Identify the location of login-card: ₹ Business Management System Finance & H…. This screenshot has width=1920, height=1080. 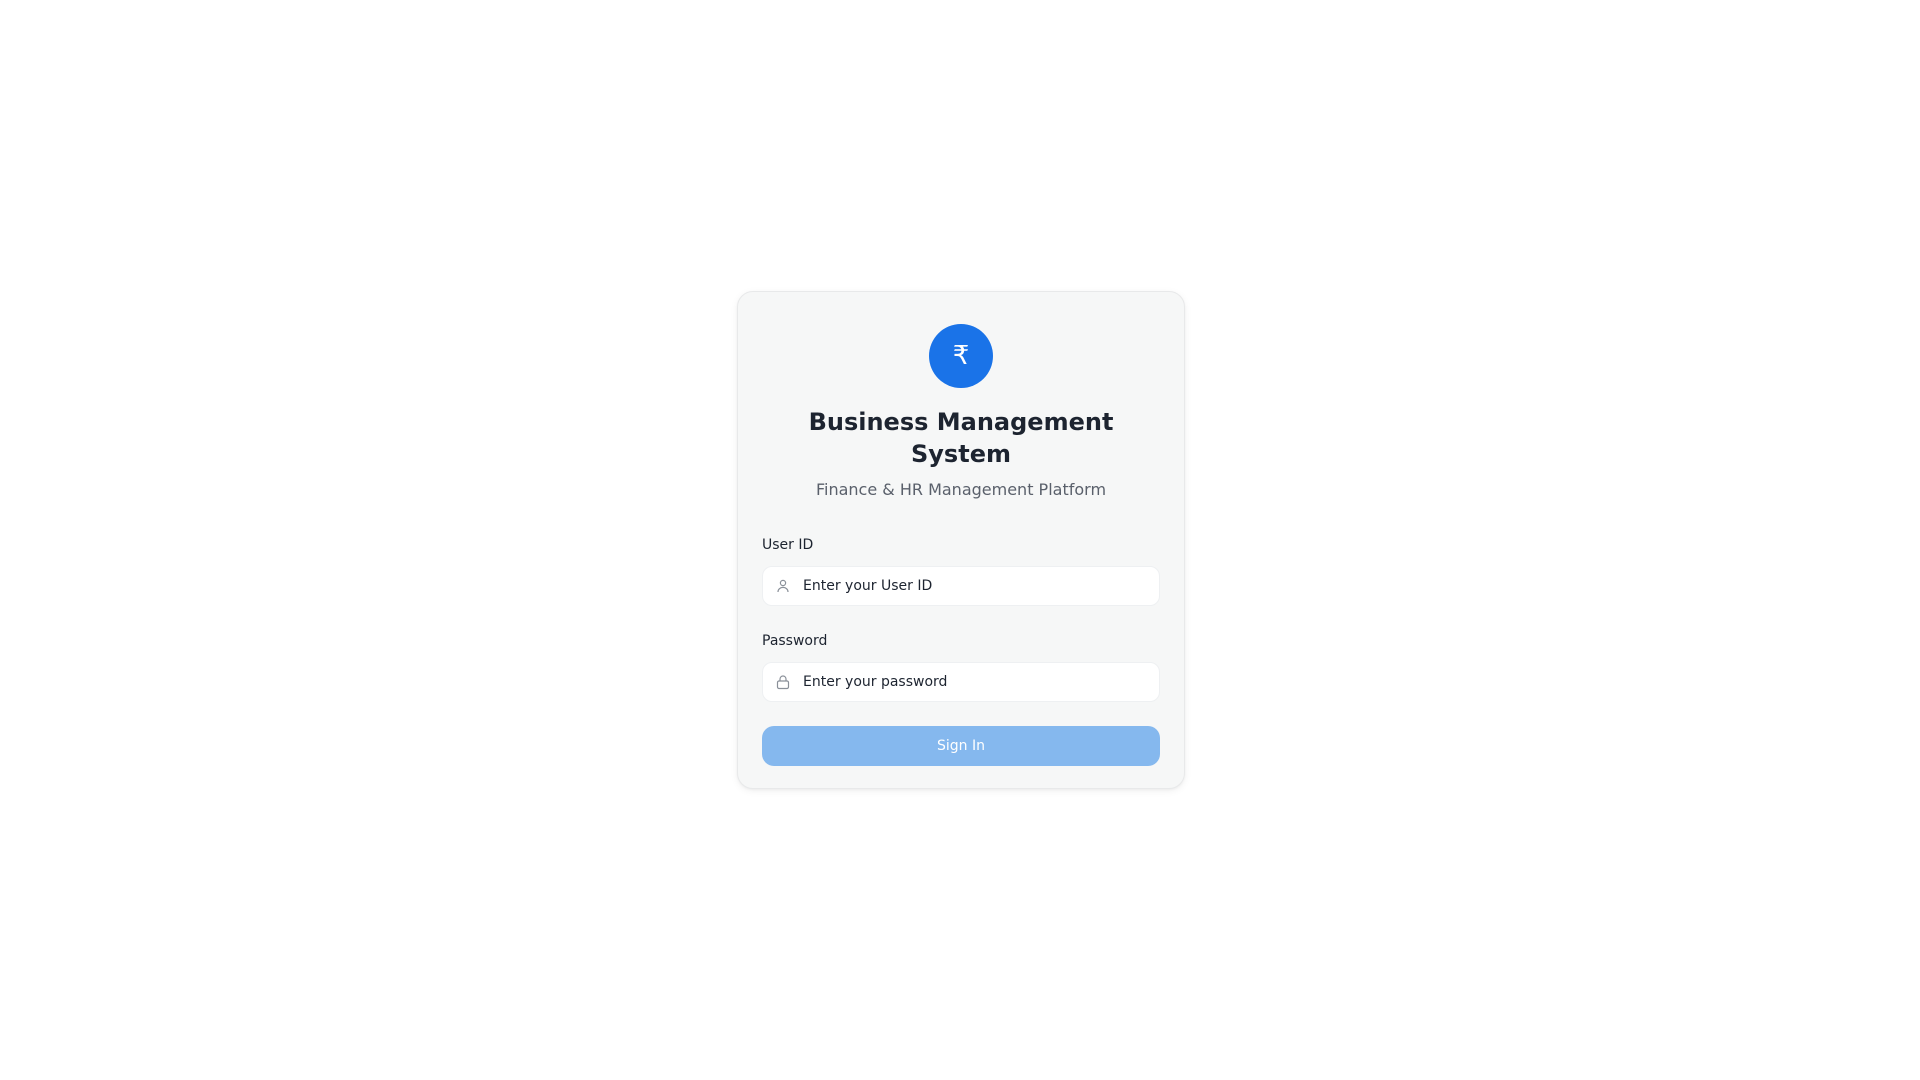
(961, 540).